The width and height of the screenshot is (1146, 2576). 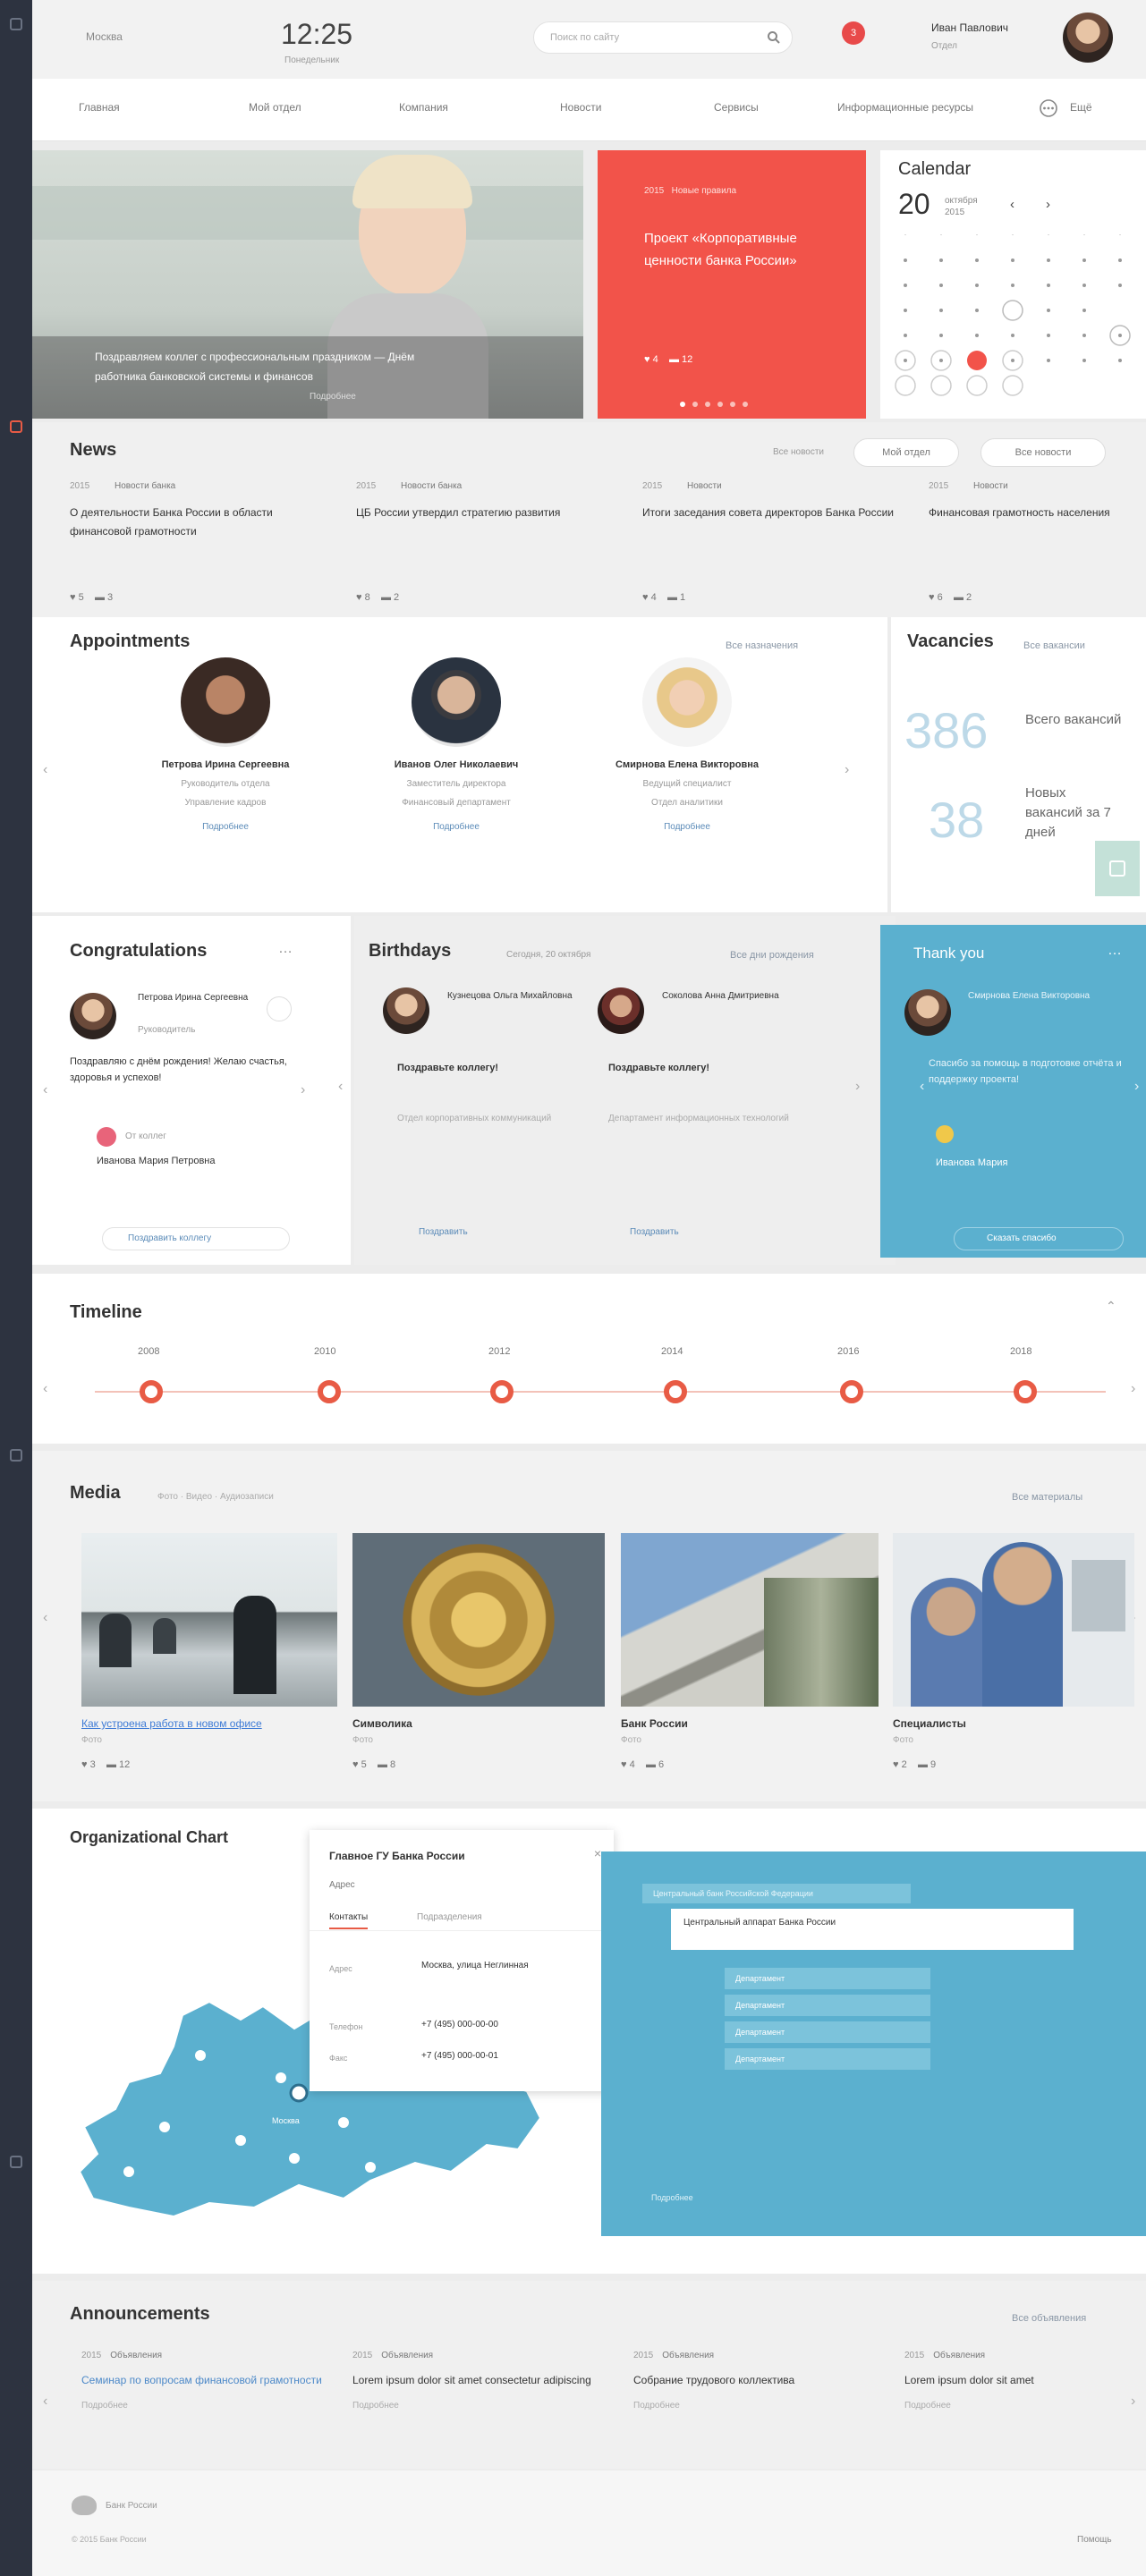 What do you see at coordinates (906, 452) in the screenshot?
I see `my-department-button: Мой отдел` at bounding box center [906, 452].